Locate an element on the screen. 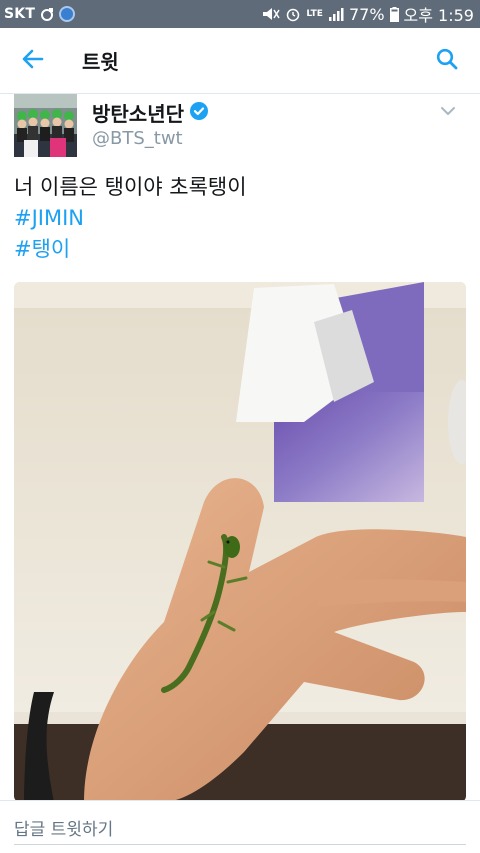 This screenshot has height=853, width=480. hashtag-link: #탱이 is located at coordinates (239, 249).